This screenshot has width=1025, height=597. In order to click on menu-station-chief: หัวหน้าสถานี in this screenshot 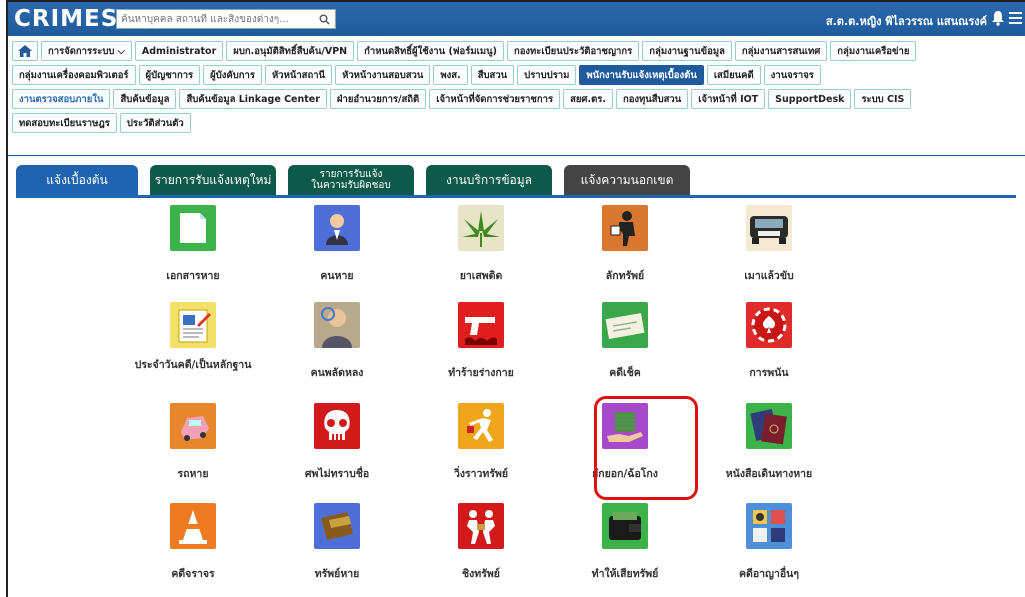, I will do `click(298, 75)`.